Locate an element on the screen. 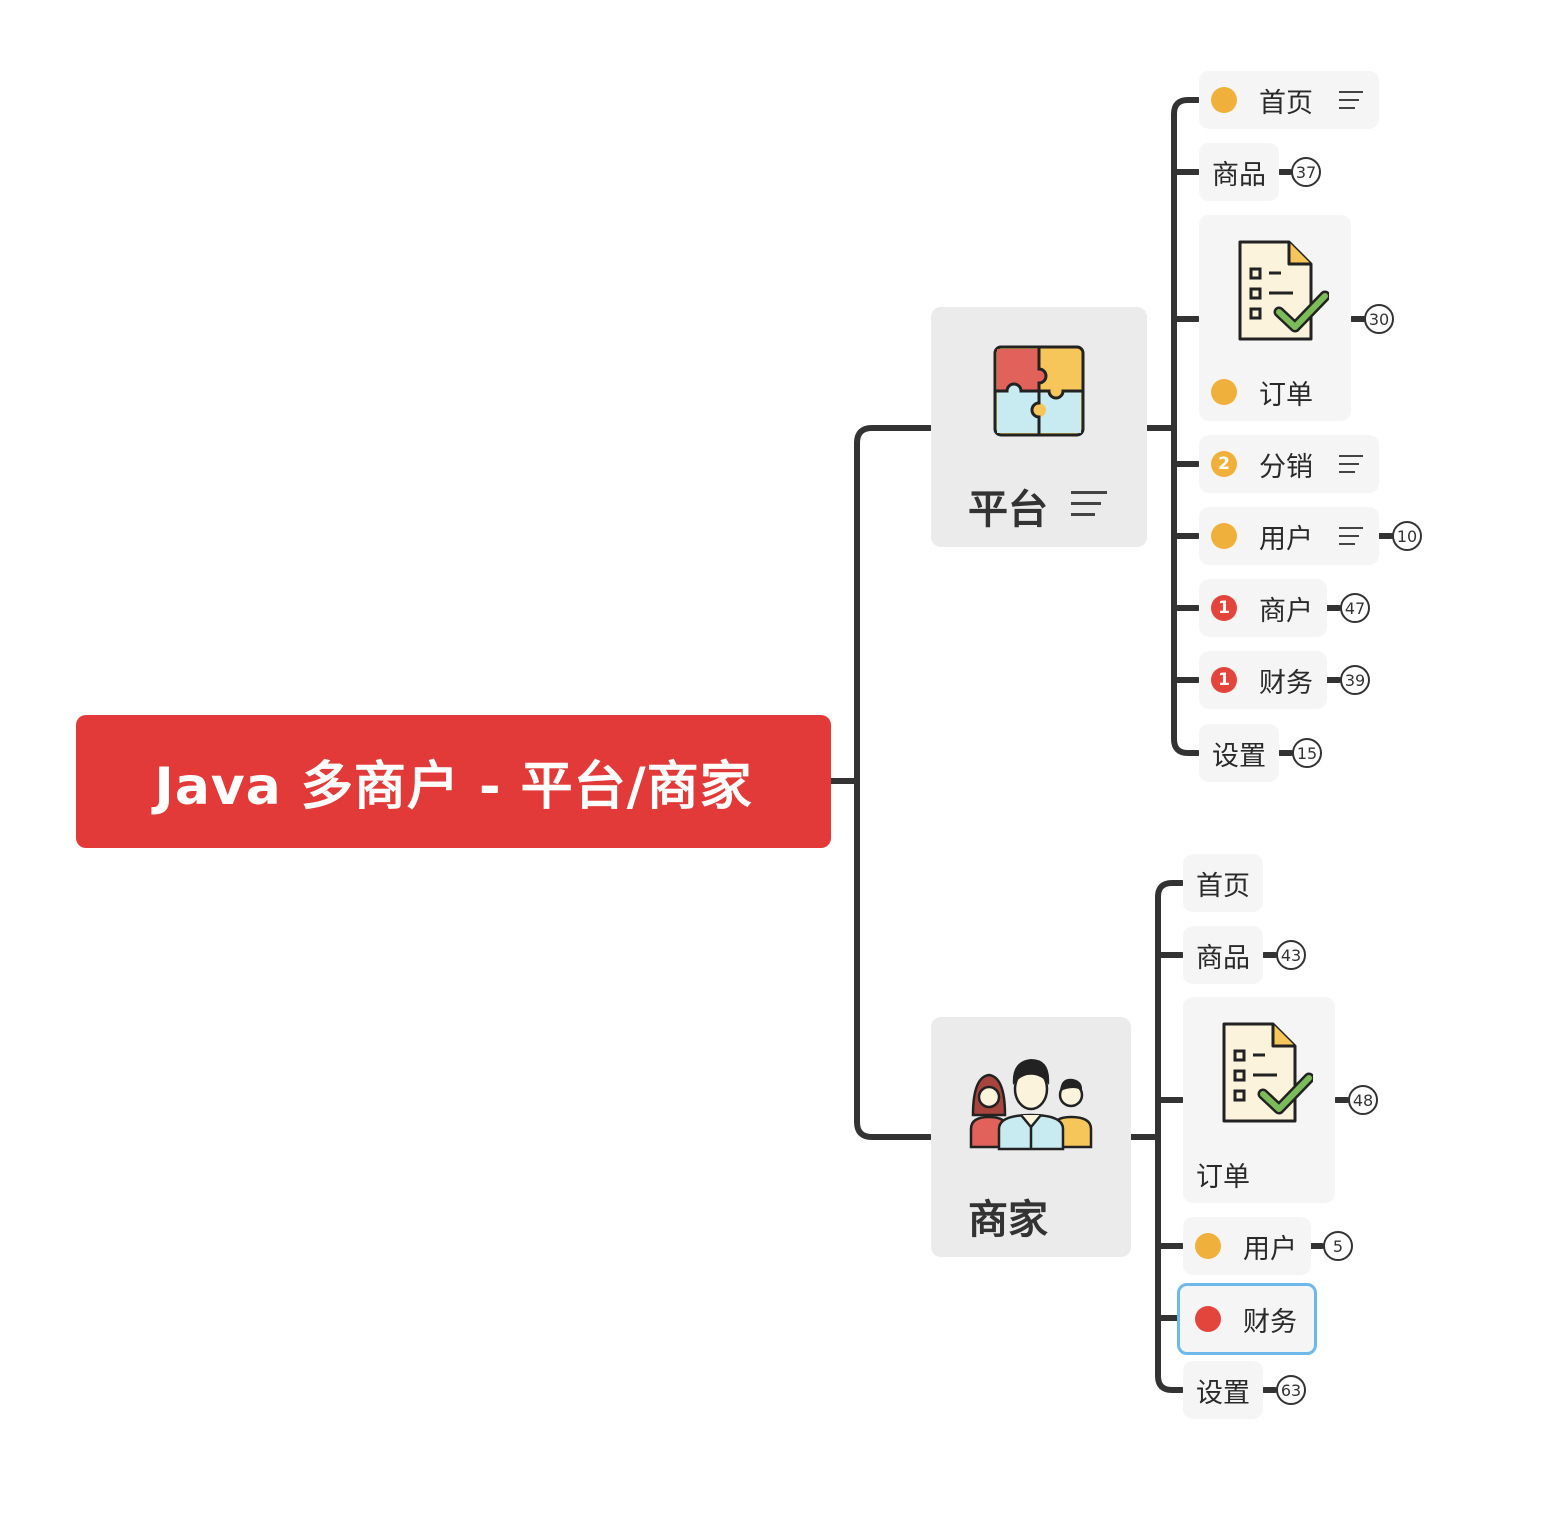  topic-label: 商户 is located at coordinates (1286, 611).